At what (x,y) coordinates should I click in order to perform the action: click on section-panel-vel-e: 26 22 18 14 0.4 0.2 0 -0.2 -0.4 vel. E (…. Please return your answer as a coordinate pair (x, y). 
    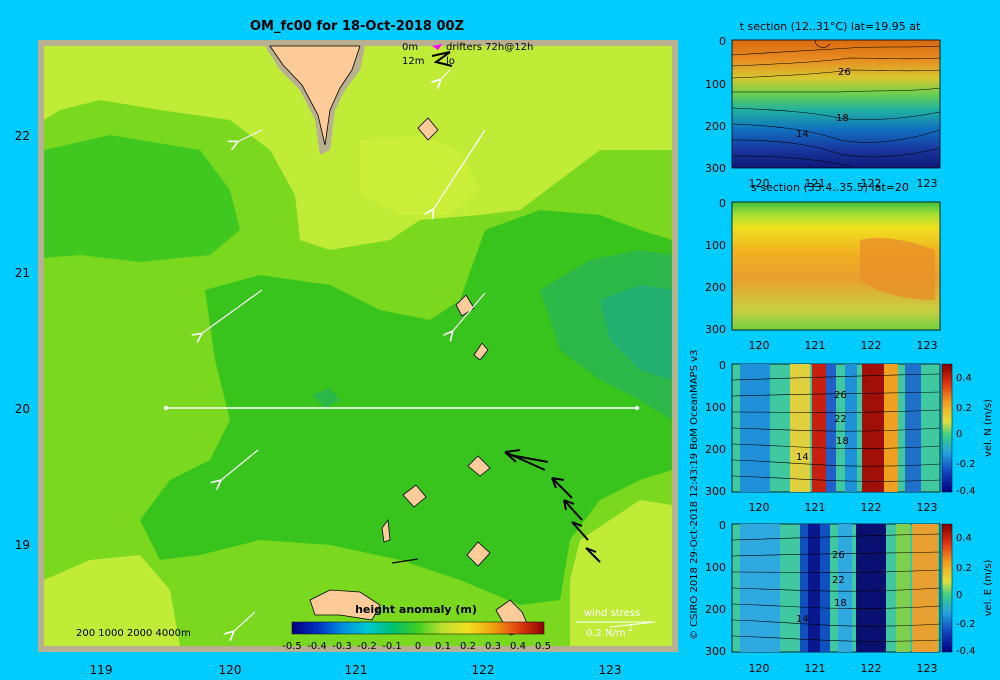
    Looking at the image, I should click on (849, 597).